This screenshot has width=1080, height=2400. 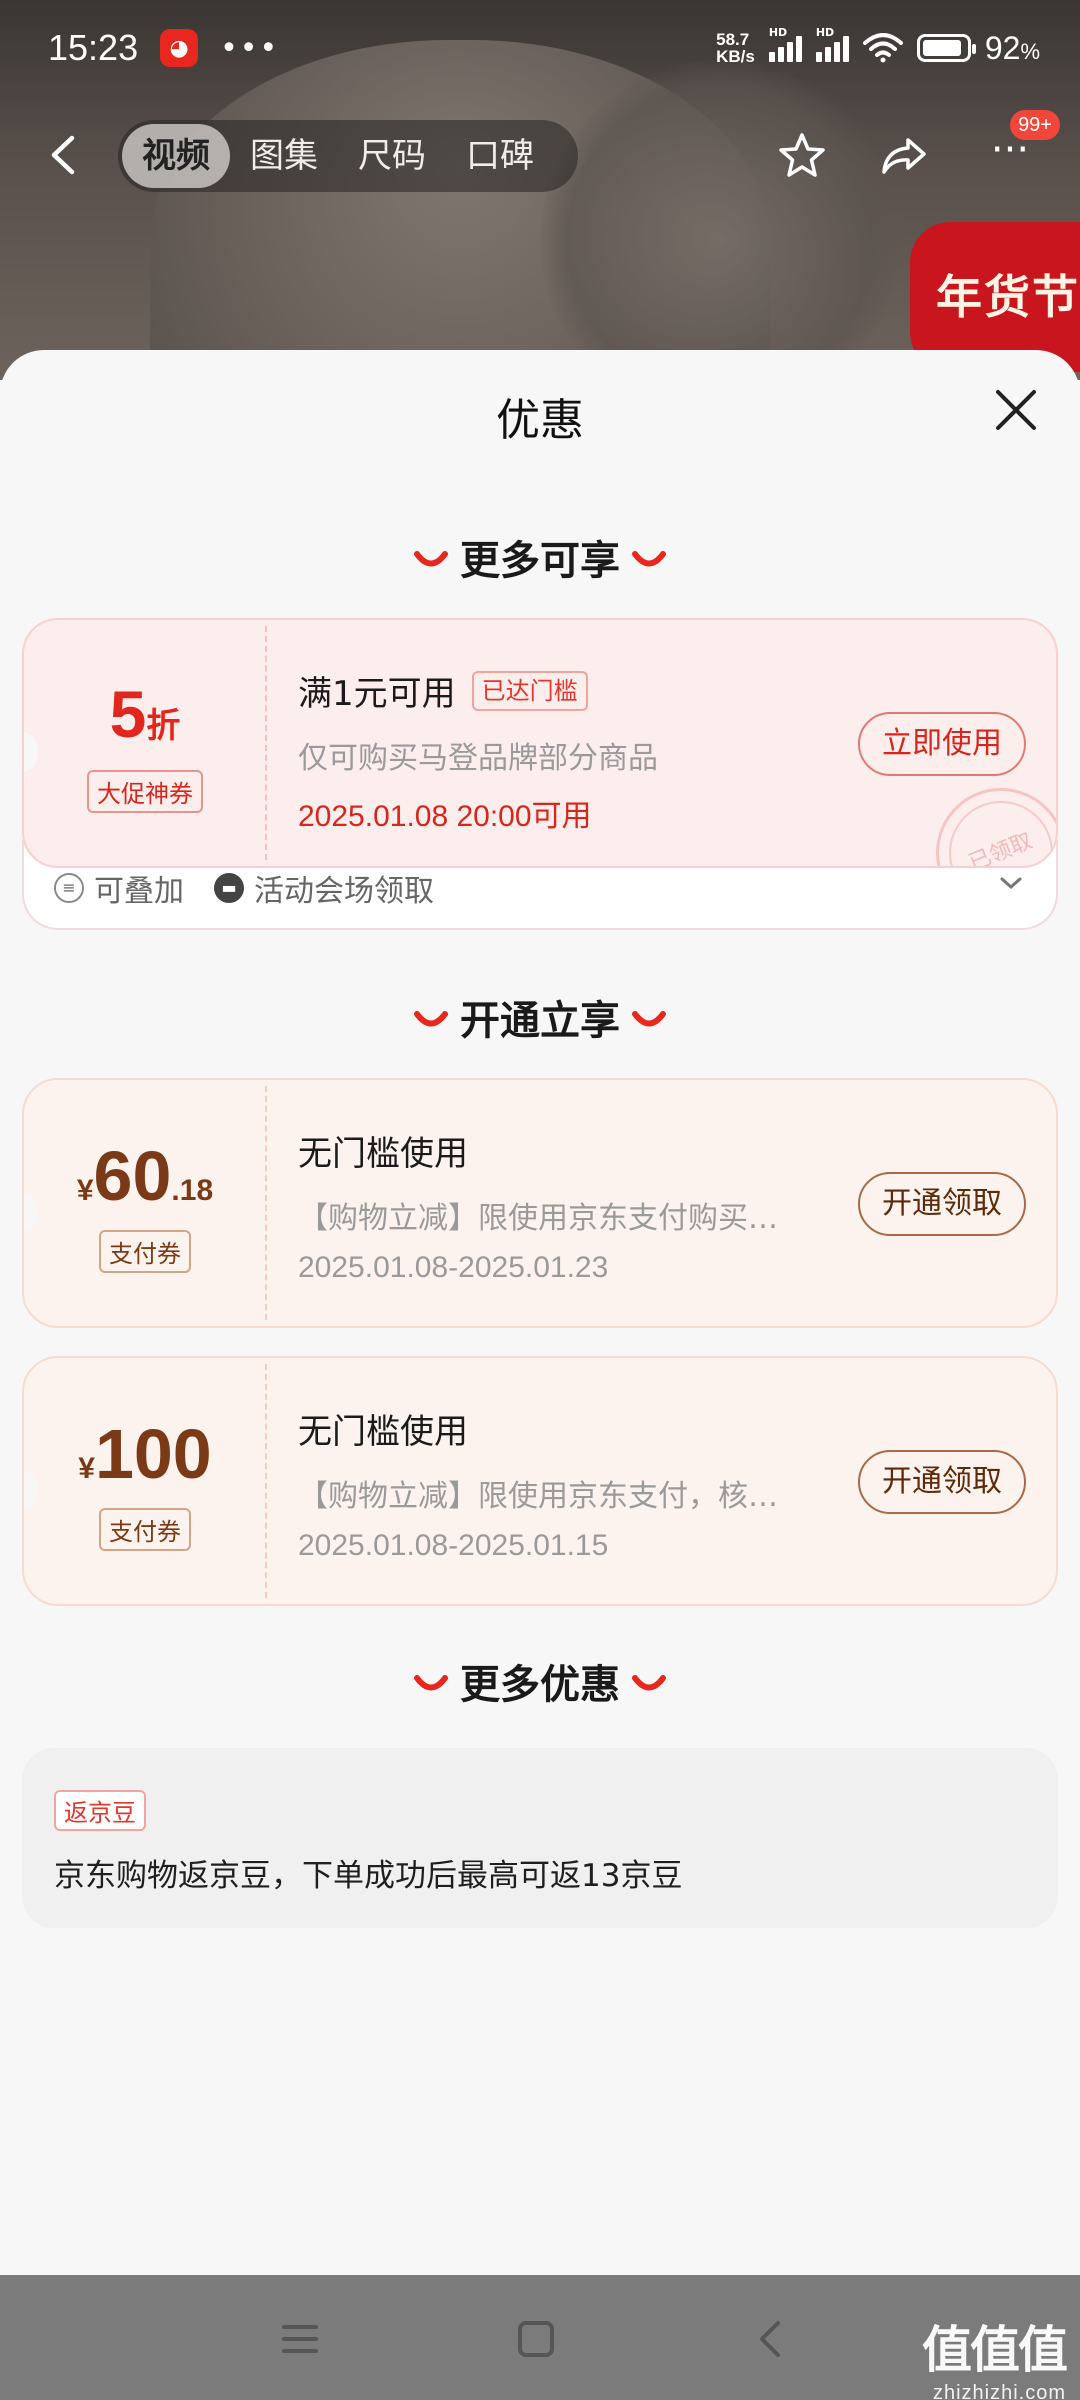 I want to click on status-time: 15:23, so click(x=93, y=47).